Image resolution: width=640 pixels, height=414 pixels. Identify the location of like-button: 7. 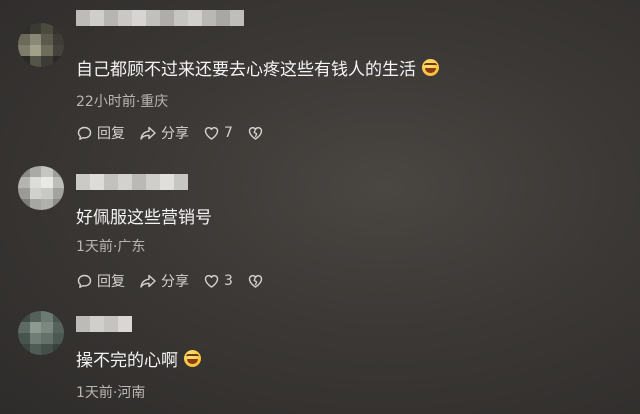
(218, 133).